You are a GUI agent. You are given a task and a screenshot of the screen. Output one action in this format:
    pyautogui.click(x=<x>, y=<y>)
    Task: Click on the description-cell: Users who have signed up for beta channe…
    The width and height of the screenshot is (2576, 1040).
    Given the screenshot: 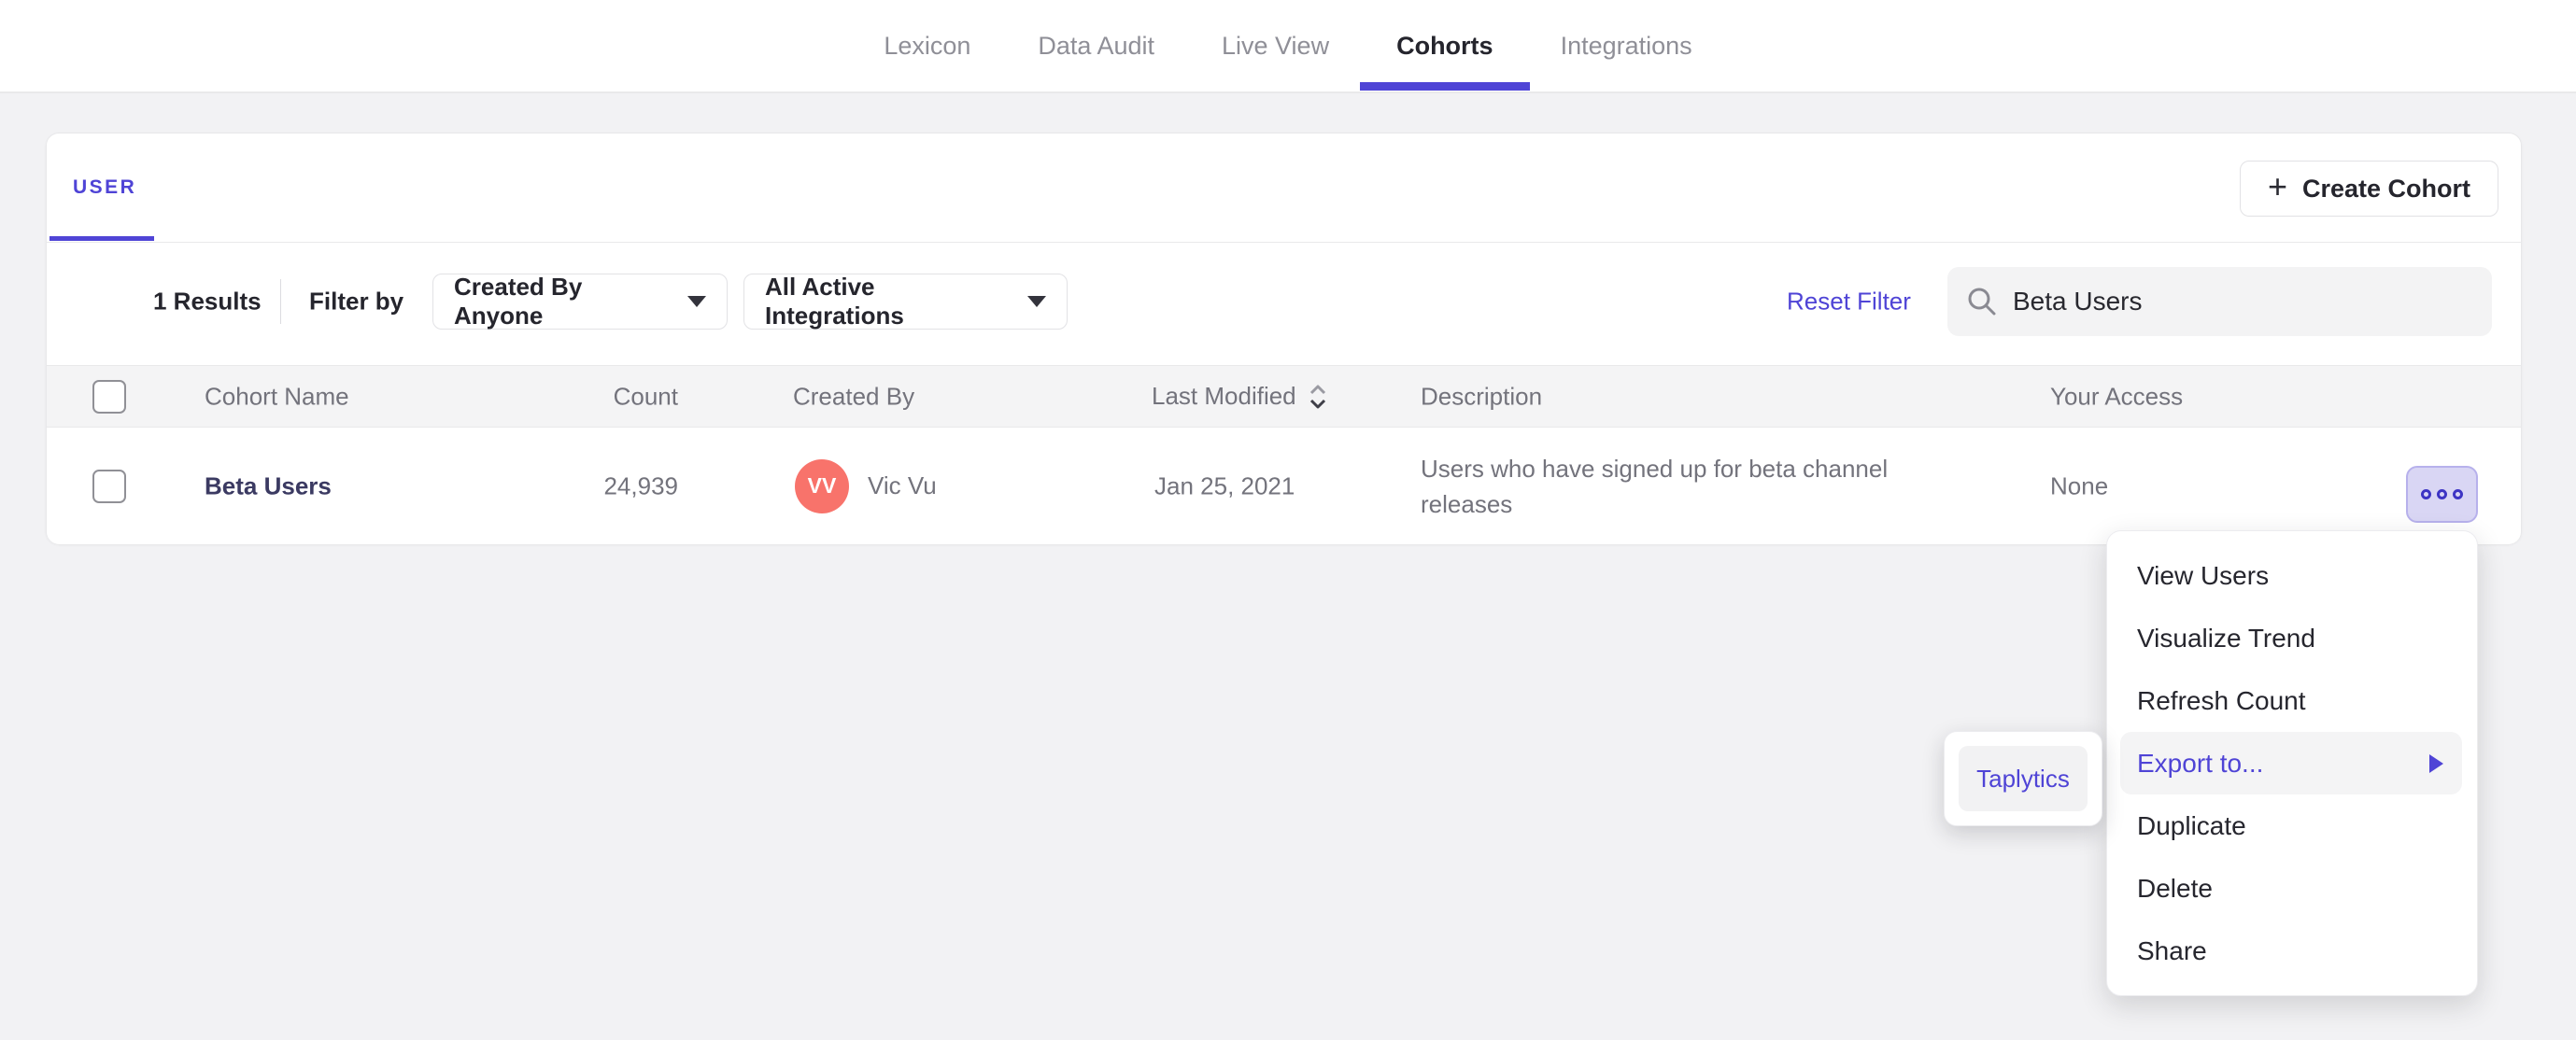 What is the action you would take?
    pyautogui.click(x=1655, y=486)
    